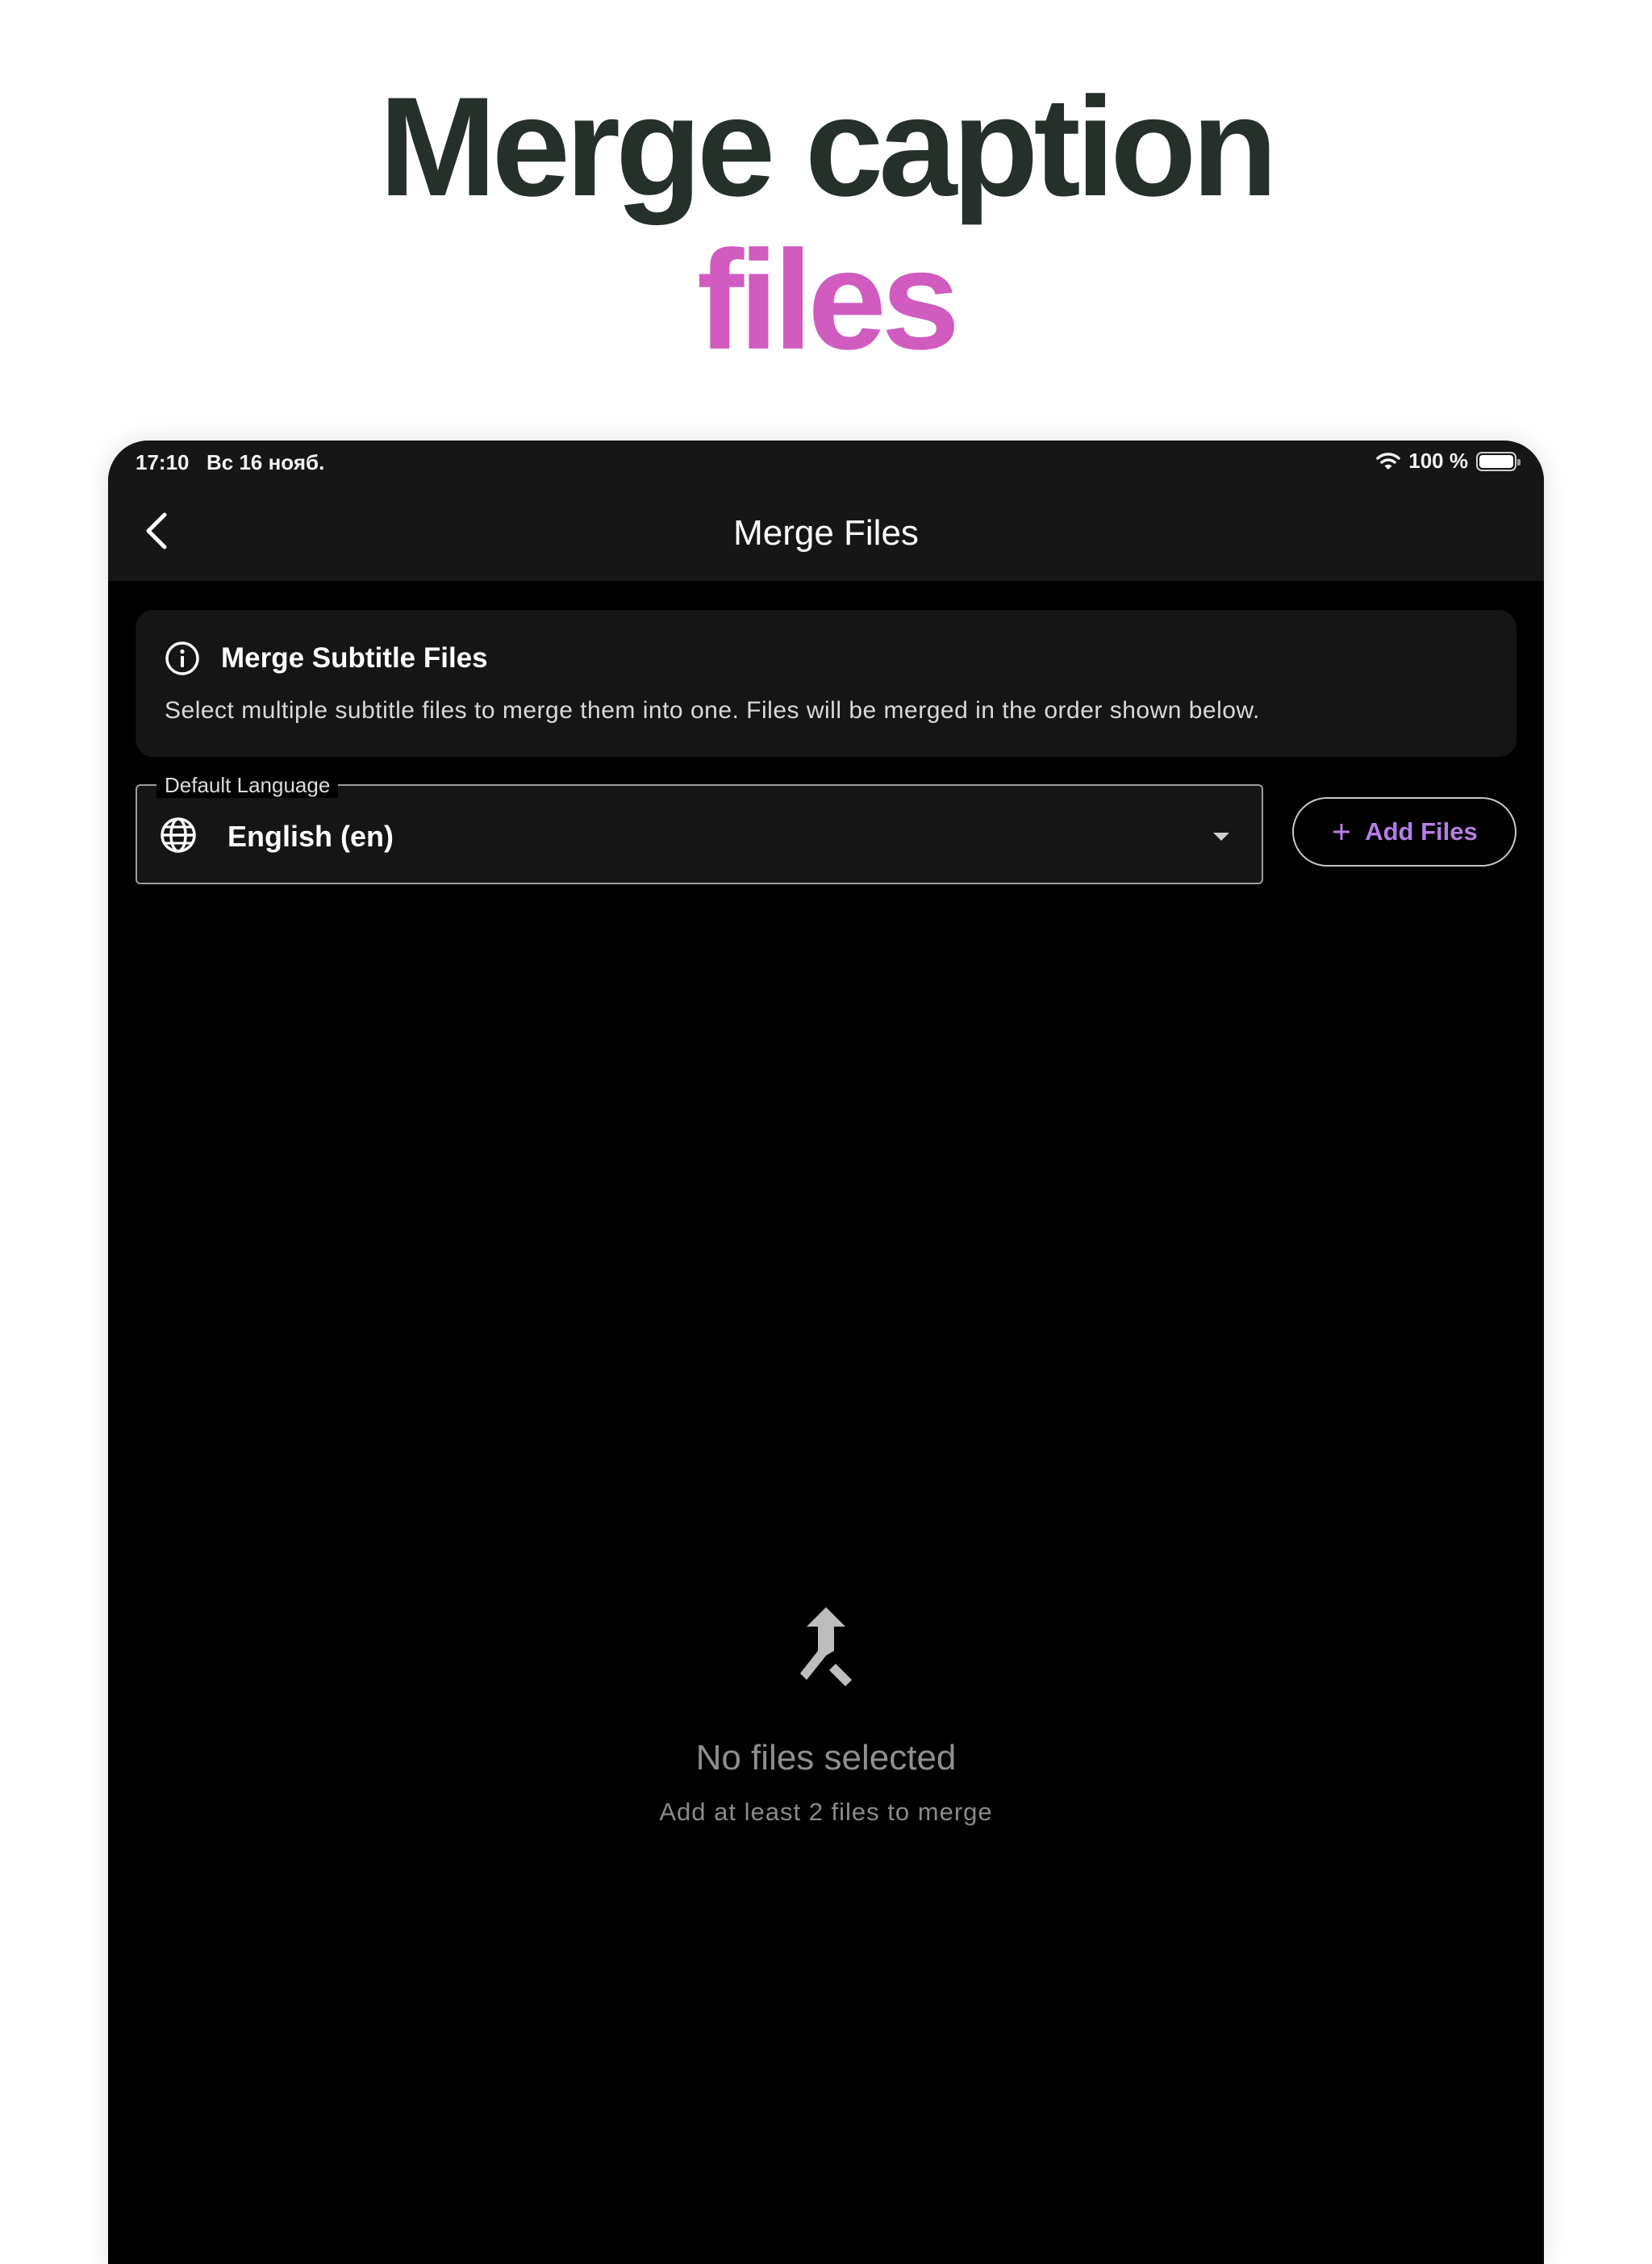 Image resolution: width=1652 pixels, height=2264 pixels. What do you see at coordinates (826, 461) in the screenshot?
I see `status-bar: 17:10 Вс 16 нояб. 100 %` at bounding box center [826, 461].